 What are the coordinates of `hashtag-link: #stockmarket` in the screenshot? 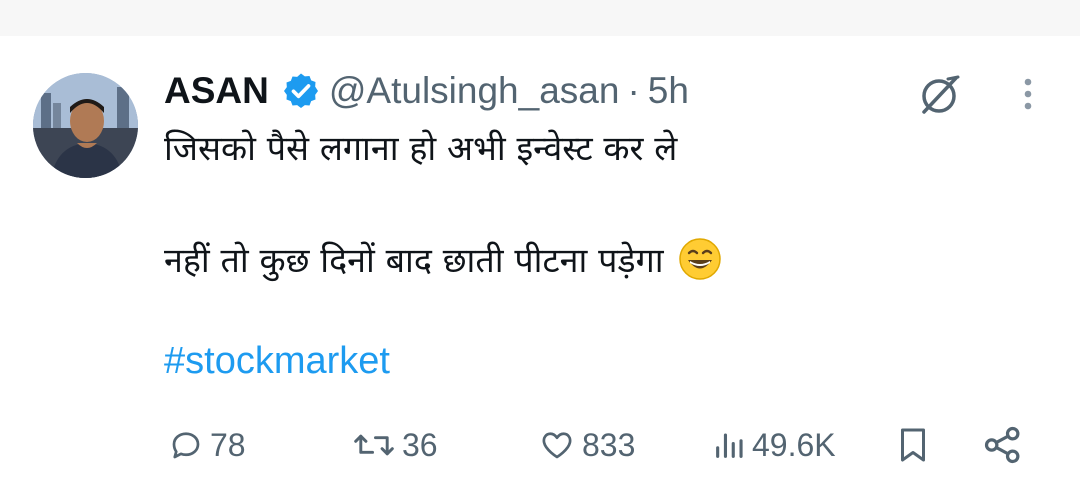 It's located at (277, 361).